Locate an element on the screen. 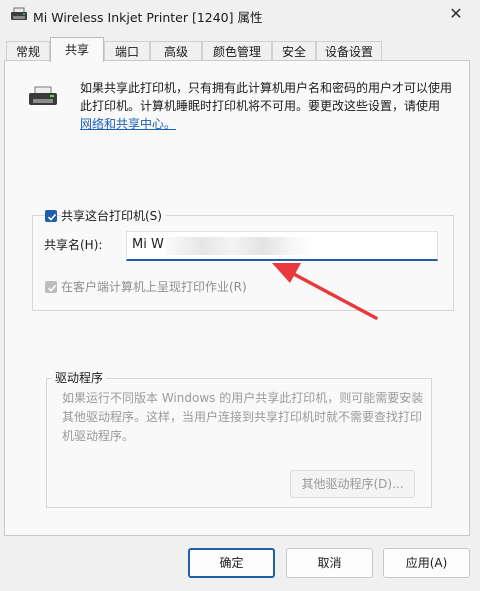 Image resolution: width=480 pixels, height=591 pixels. tab-color-management: 颜色管理 is located at coordinates (237, 51).